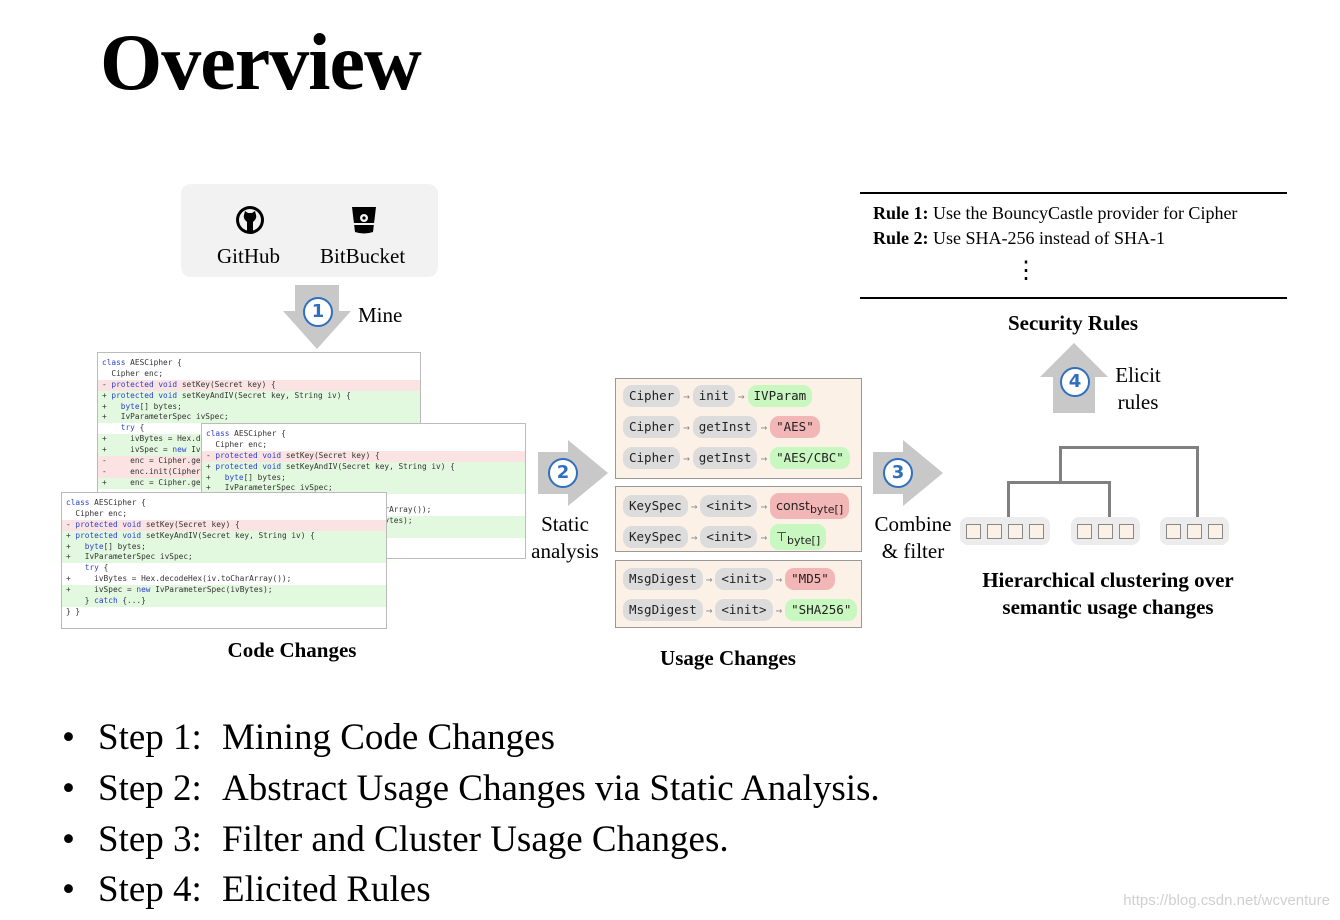 This screenshot has height=920, width=1340. What do you see at coordinates (728, 658) in the screenshot?
I see `usage-changes-caption: Usage Changes` at bounding box center [728, 658].